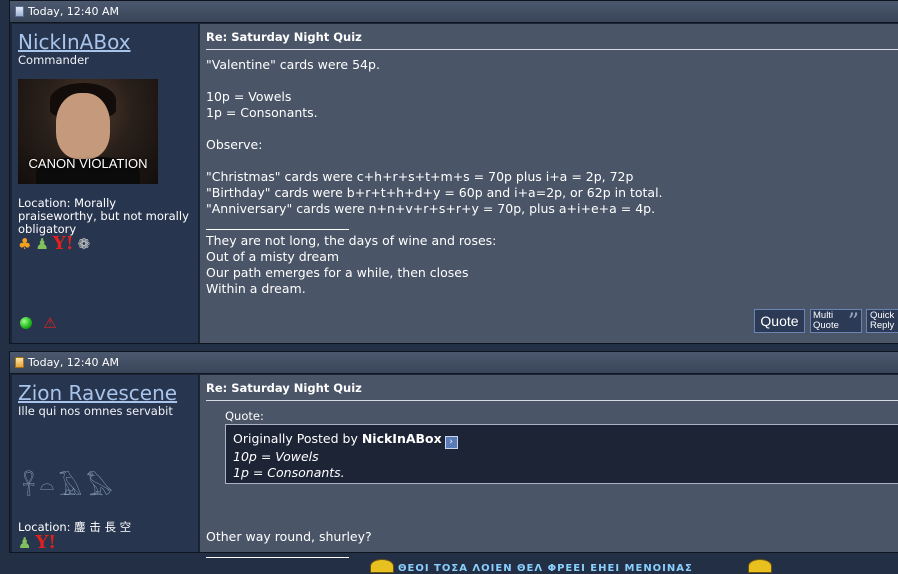  I want to click on quote-button-label: Quote, so click(779, 321).